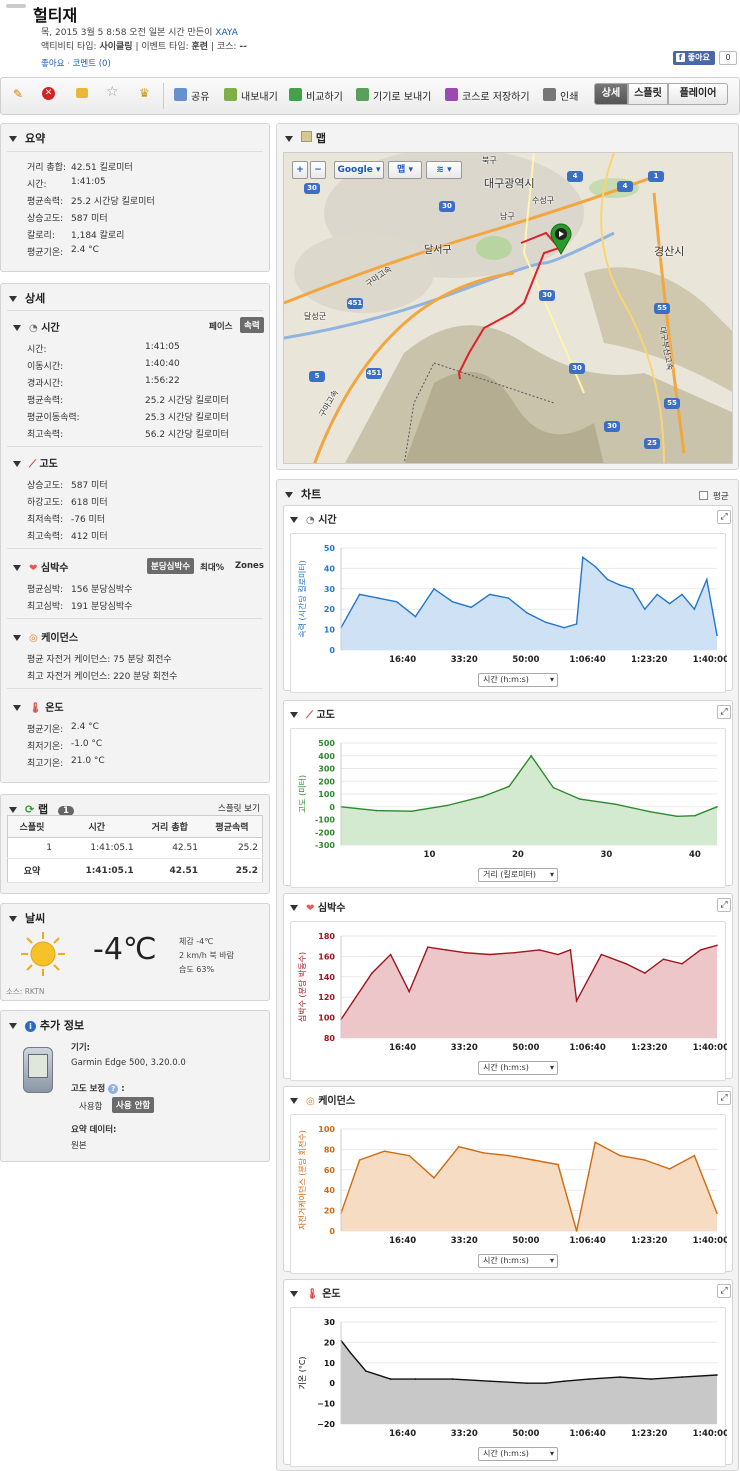  Describe the element at coordinates (324, 95) in the screenshot. I see `compare-button: 비교하기` at that location.